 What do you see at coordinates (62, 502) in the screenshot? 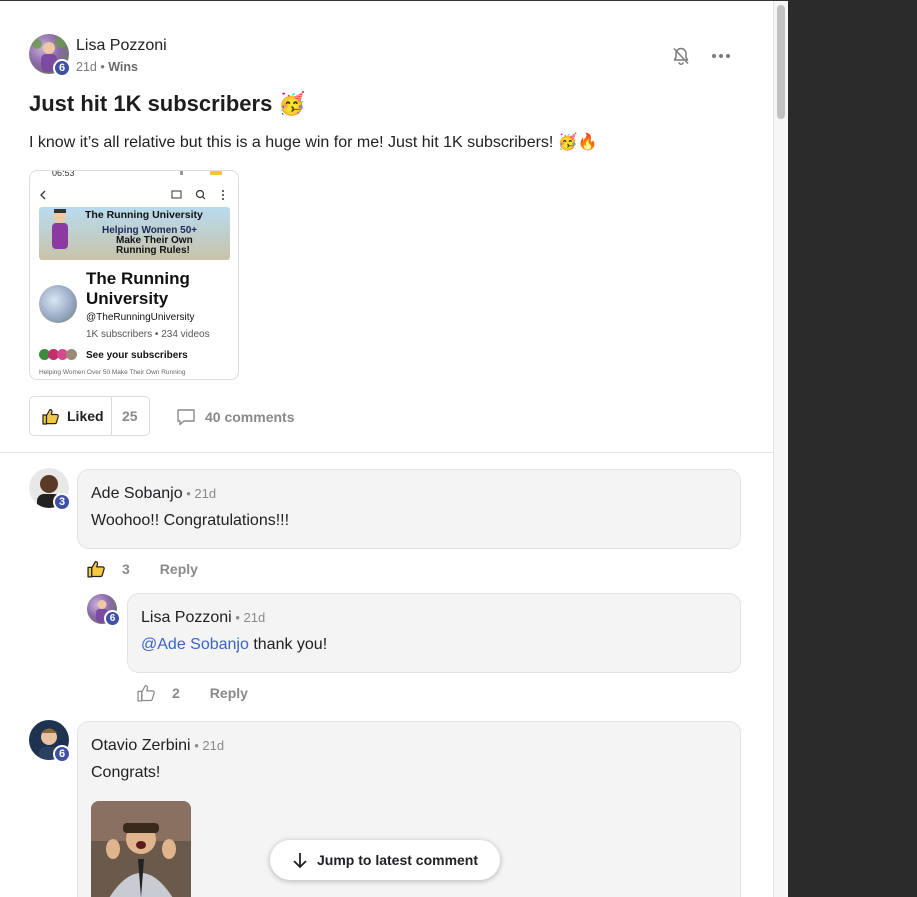
I see `level-badge: 3` at bounding box center [62, 502].